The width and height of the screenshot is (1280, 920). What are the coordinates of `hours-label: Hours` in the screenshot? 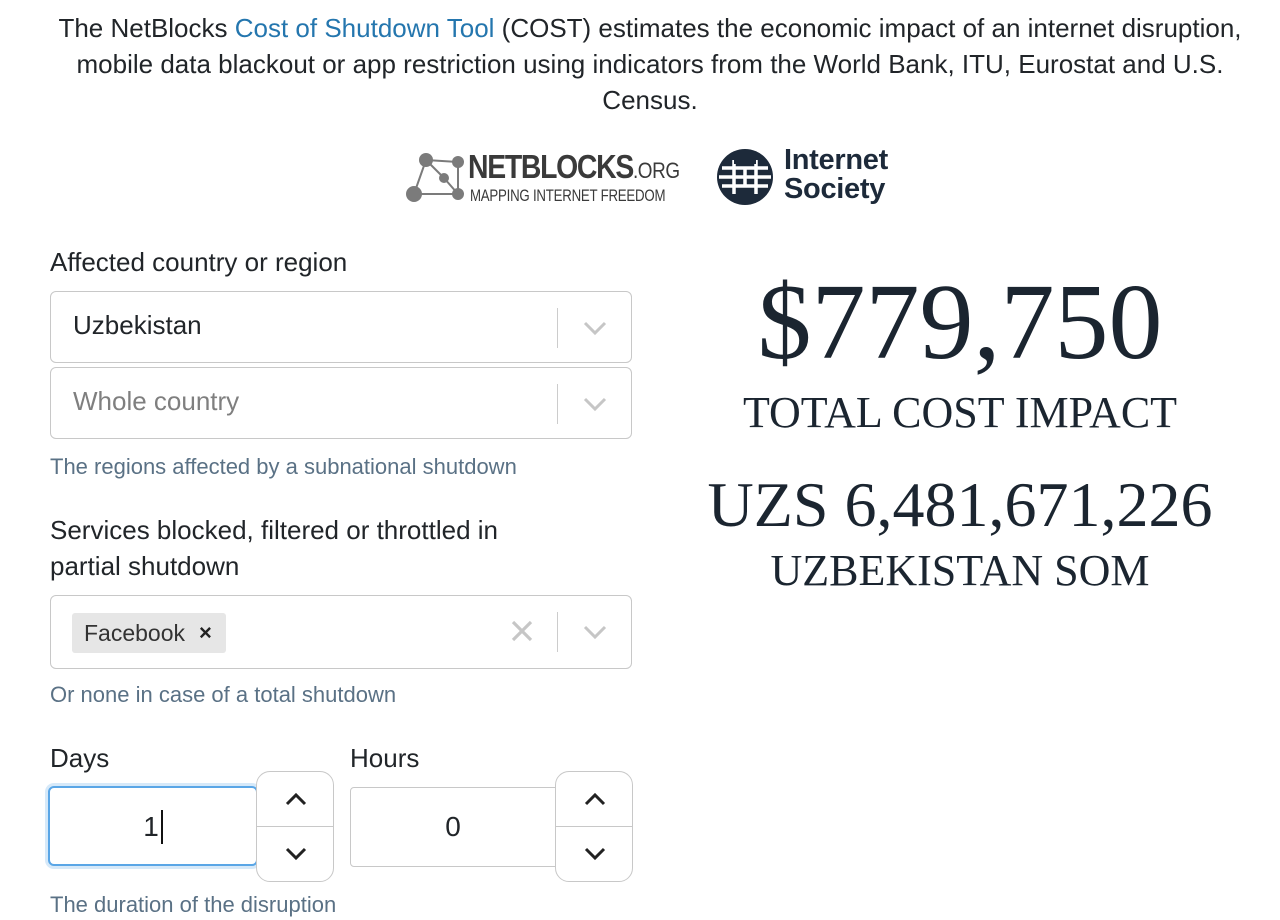 It's located at (385, 758).